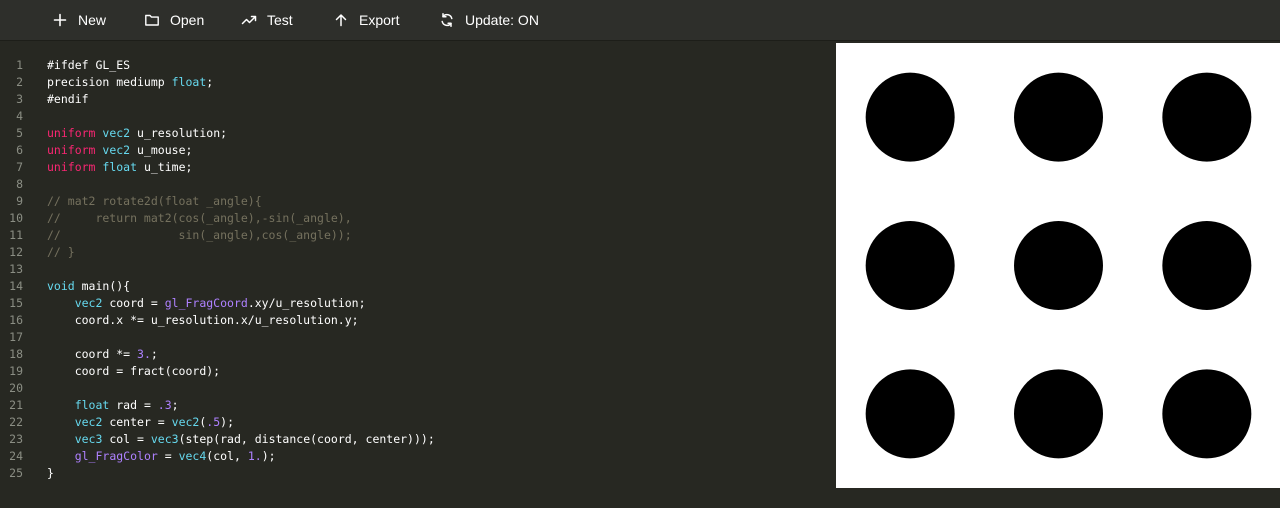  What do you see at coordinates (418, 371) in the screenshot?
I see `code-line: 19 coord = fract(coord);` at bounding box center [418, 371].